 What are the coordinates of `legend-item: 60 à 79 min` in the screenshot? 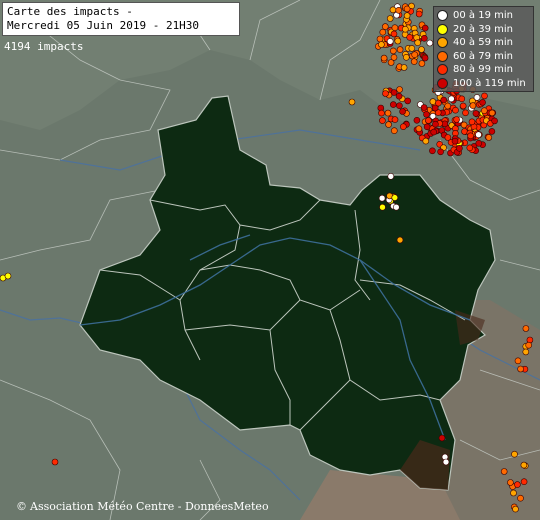 It's located at (483, 57).